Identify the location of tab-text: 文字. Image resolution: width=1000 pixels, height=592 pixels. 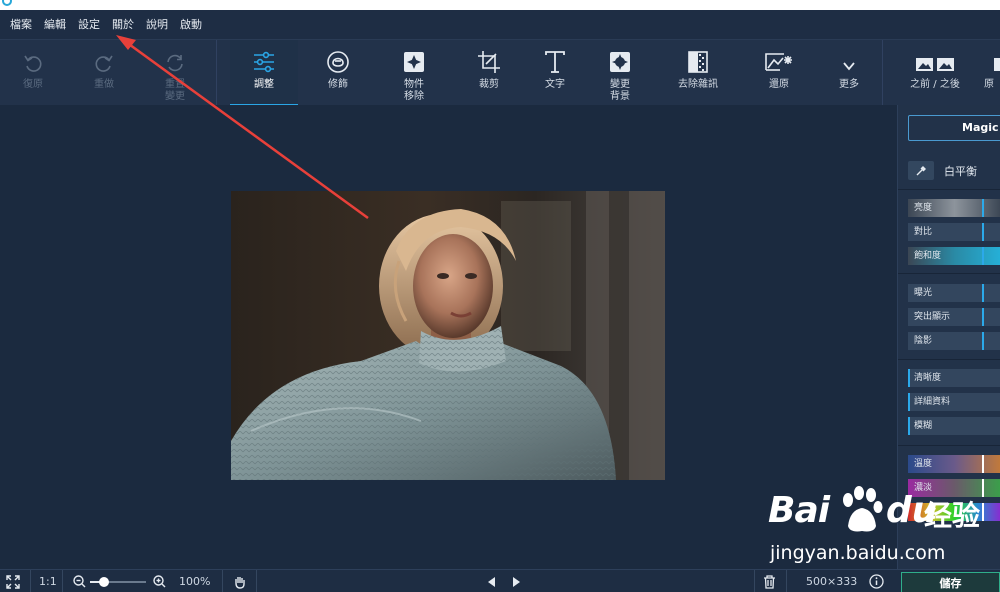
(555, 73).